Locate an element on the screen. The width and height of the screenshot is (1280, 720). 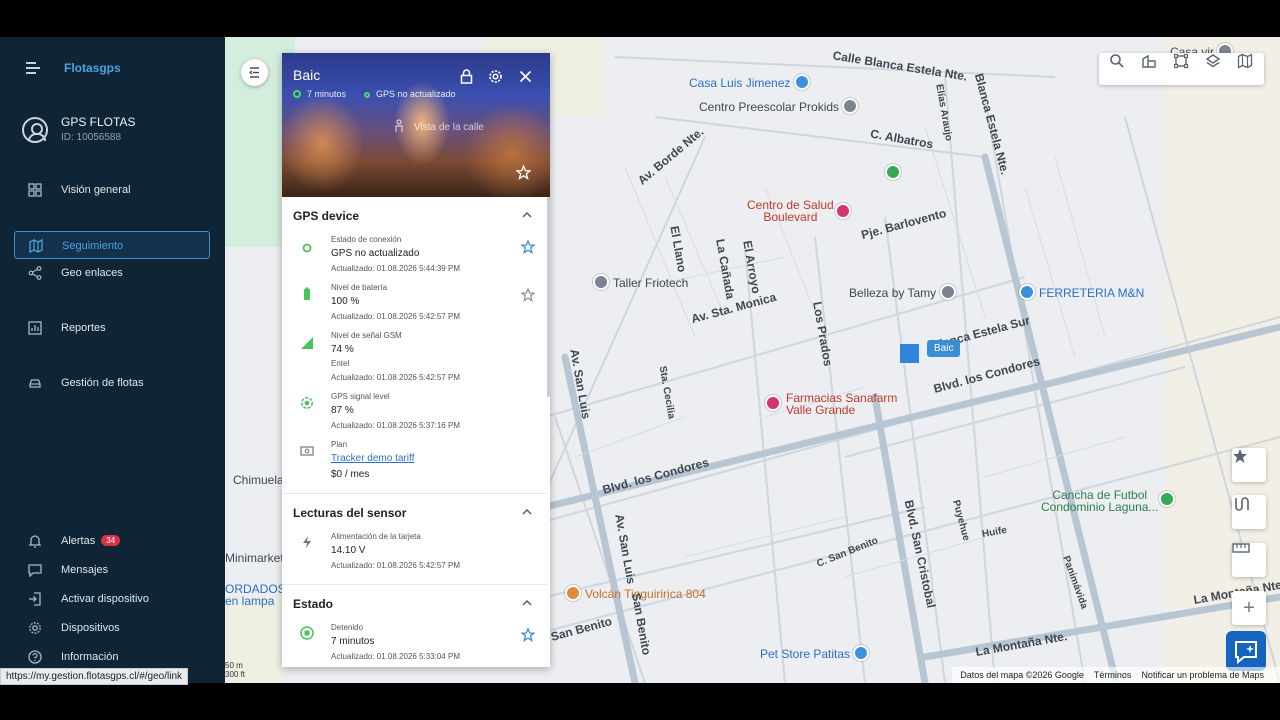
poi-farmacia: Farmacias Sanafarm Valle Grande is located at coordinates (841, 404).